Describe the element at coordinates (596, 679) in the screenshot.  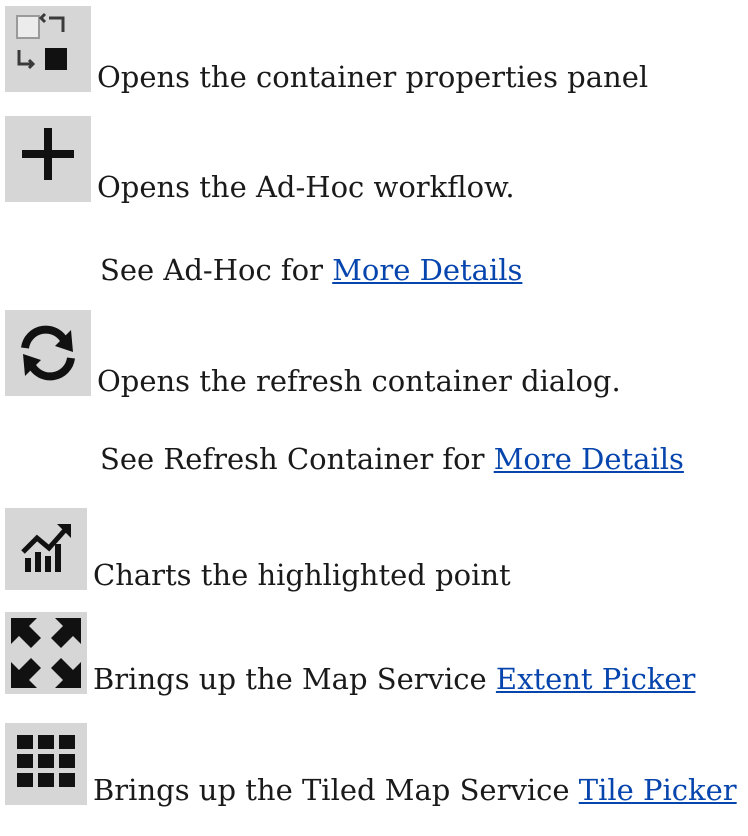
I see `extent-picker-link: Extent Picker` at that location.